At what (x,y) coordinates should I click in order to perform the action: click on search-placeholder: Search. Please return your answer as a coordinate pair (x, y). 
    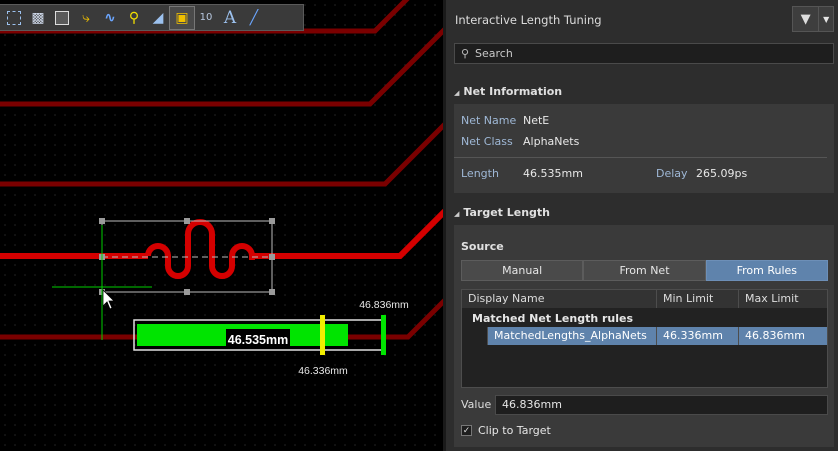
    Looking at the image, I should click on (494, 53).